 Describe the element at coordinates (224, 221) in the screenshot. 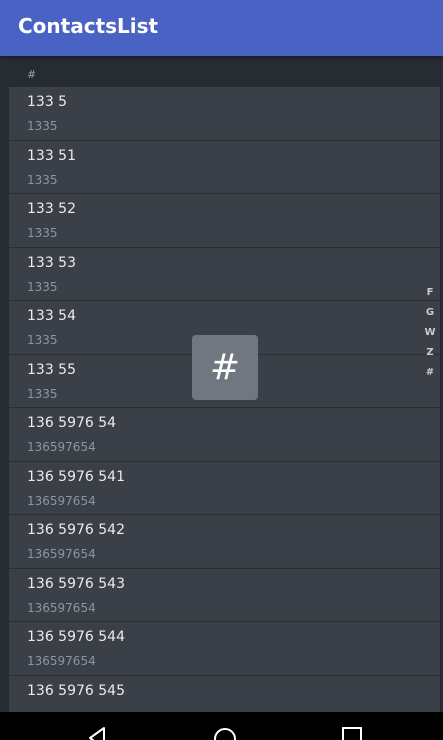

I see `contact-row: 133 52 1335` at that location.